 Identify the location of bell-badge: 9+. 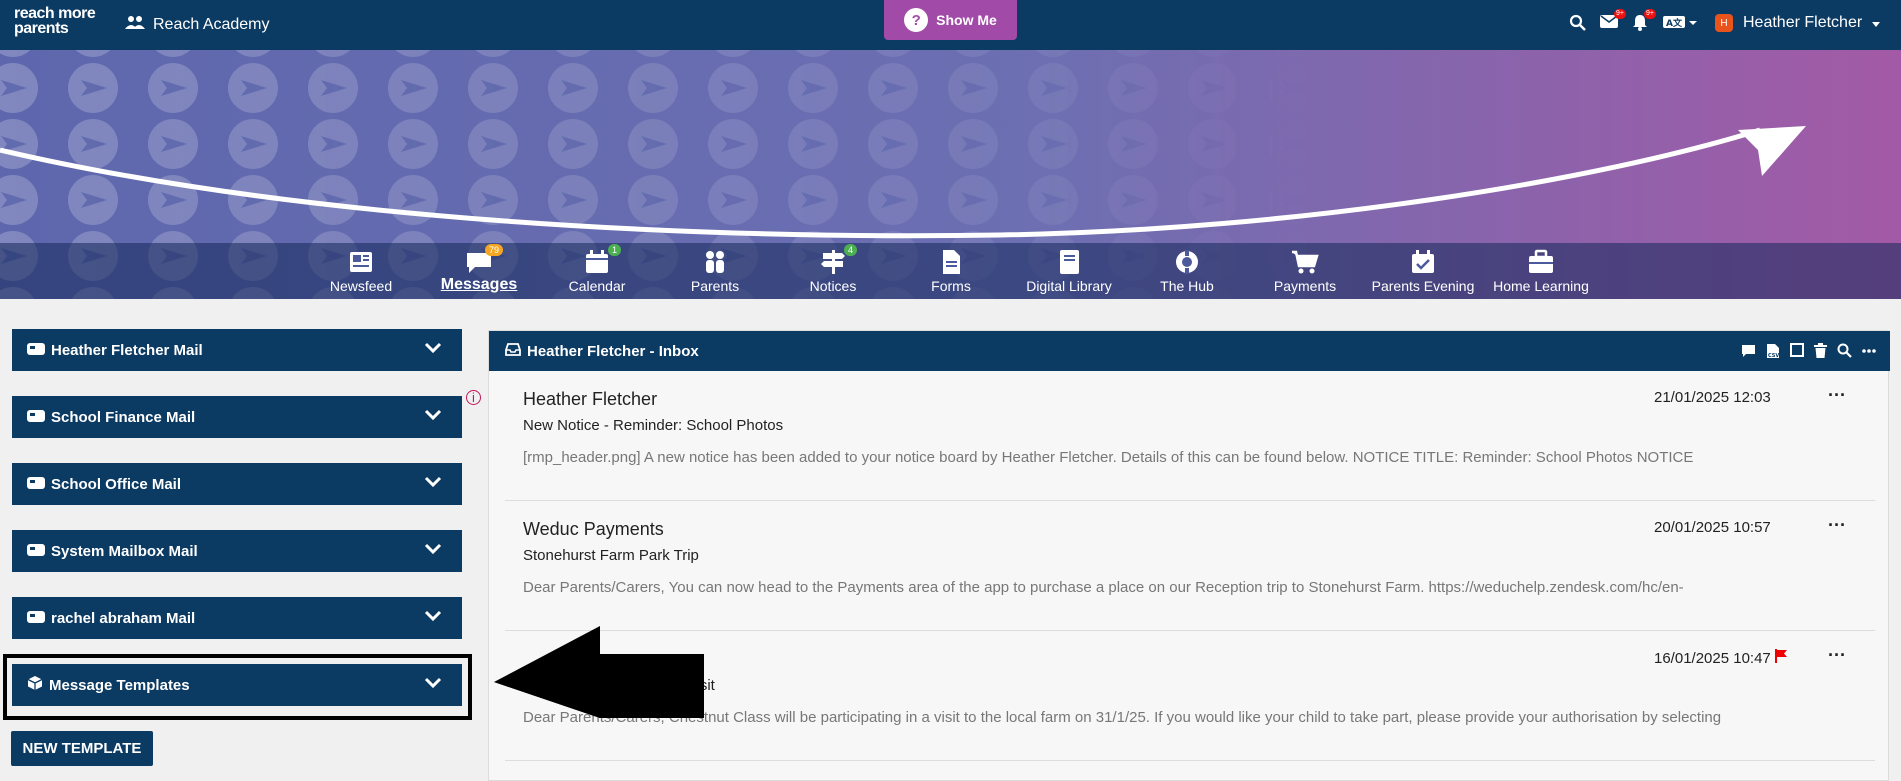
(1650, 14).